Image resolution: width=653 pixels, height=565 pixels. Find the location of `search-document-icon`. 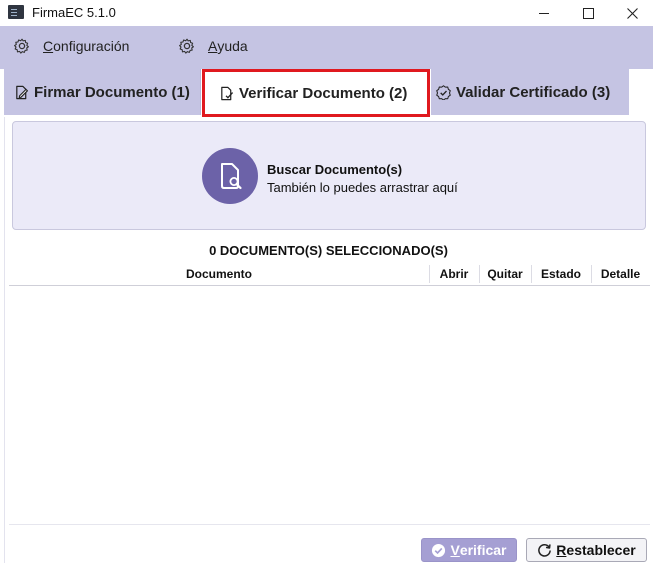

search-document-icon is located at coordinates (231, 176).